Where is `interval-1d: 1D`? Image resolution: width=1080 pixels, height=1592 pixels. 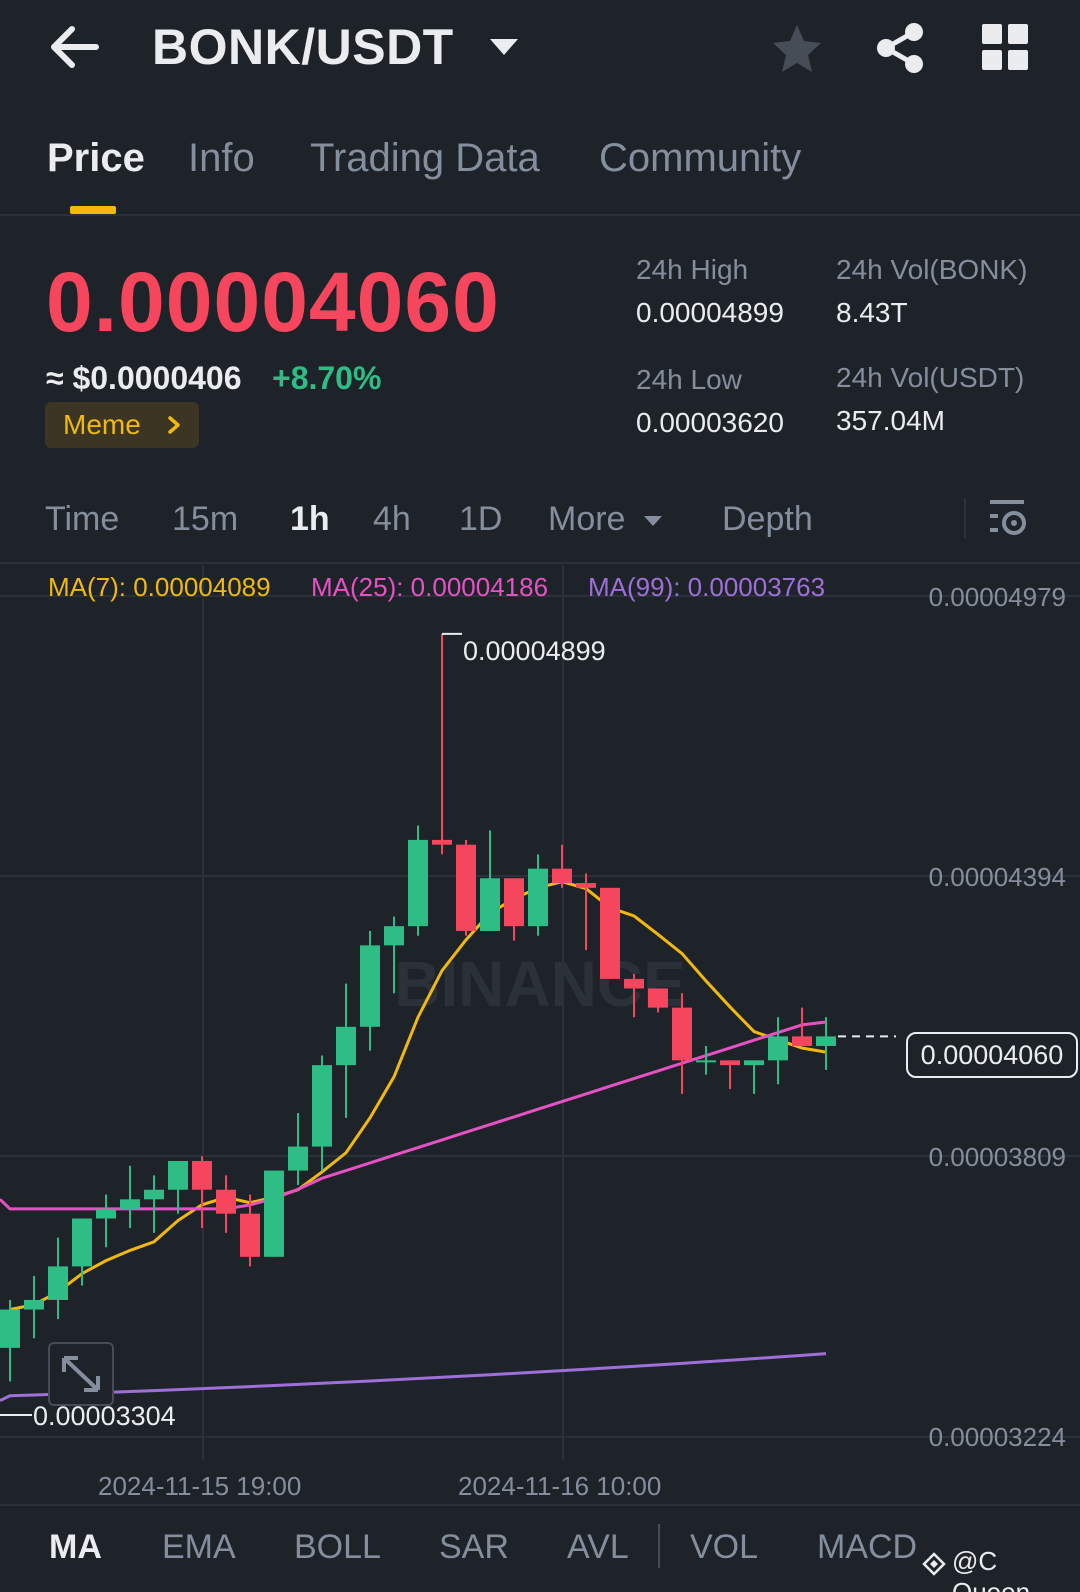
interval-1d: 1D is located at coordinates (480, 519).